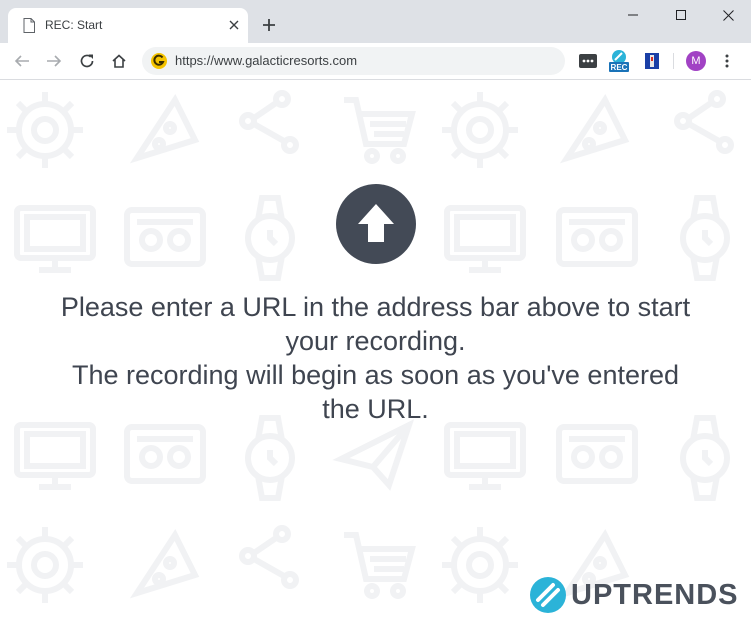 This screenshot has width=751, height=635. What do you see at coordinates (375, 409) in the screenshot?
I see `message-line: the URL.` at bounding box center [375, 409].